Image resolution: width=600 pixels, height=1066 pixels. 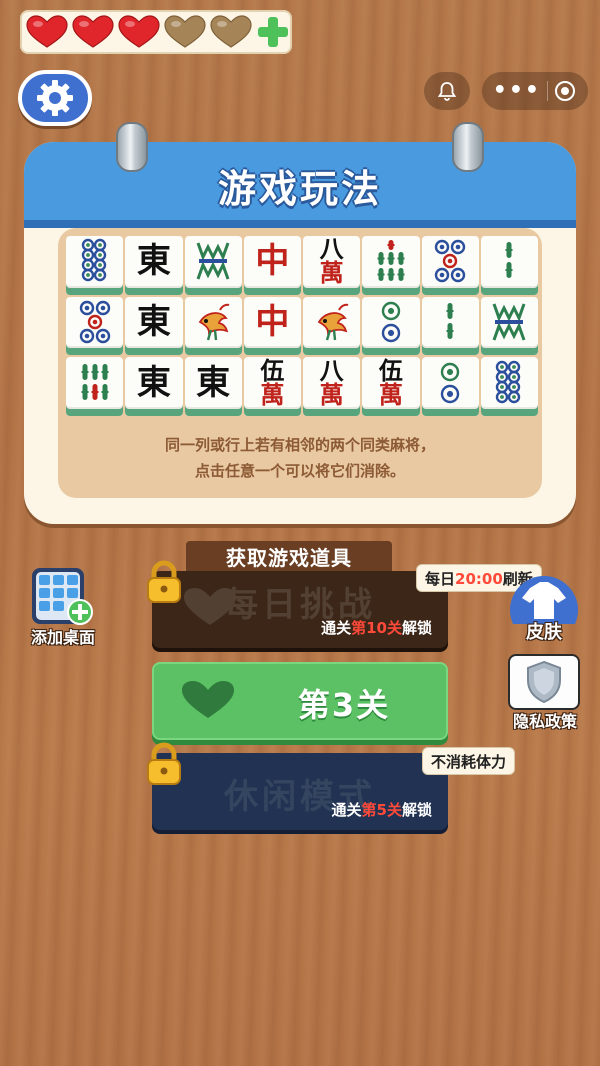 I want to click on rules-description: 同一列或行上若有相邻的两个同类麻将， 点击任意一个可以将它们消除。, so click(x=300, y=458).